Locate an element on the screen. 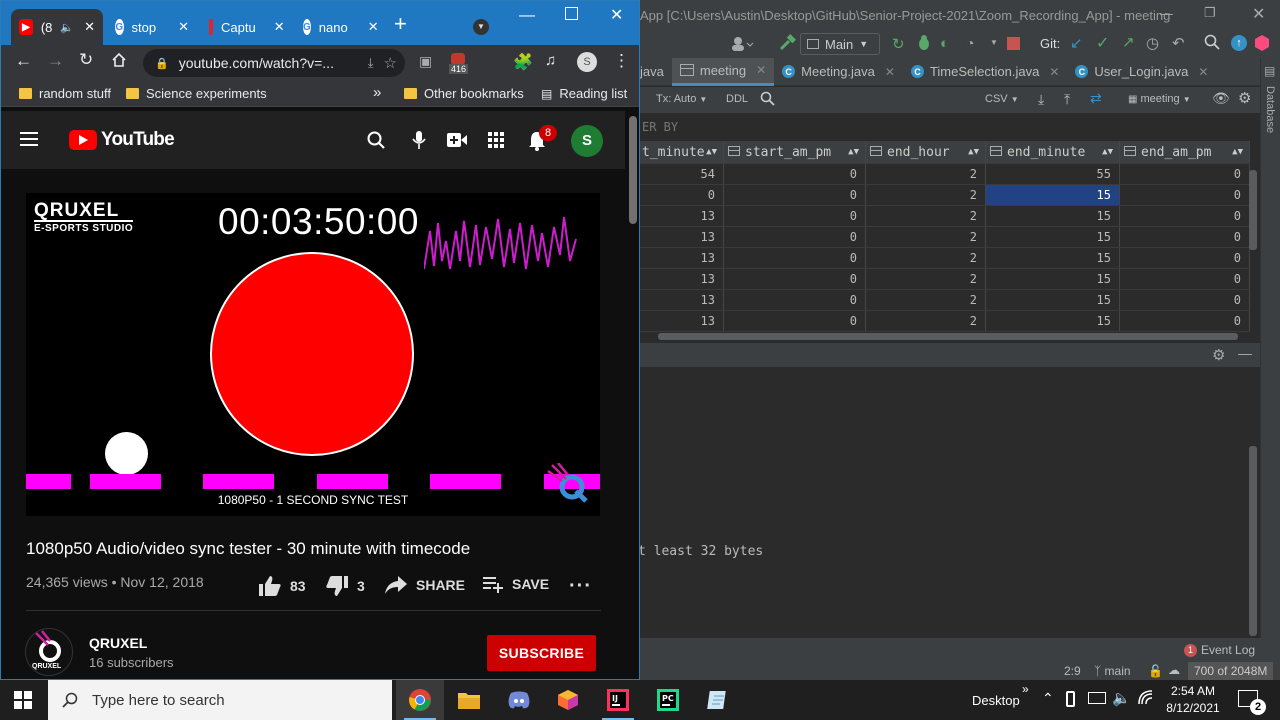  grid-search-icon is located at coordinates (767, 98).